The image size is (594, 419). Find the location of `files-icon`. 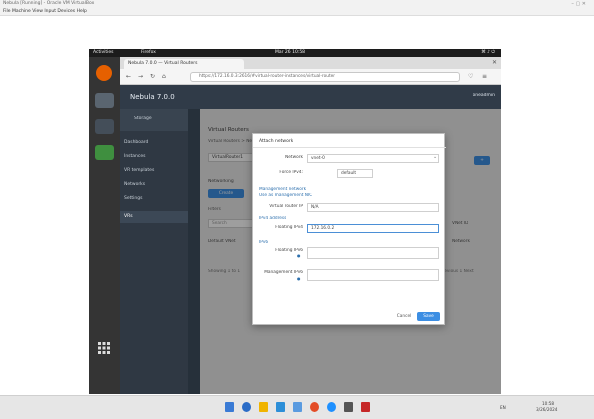

files-icon is located at coordinates (104, 100).